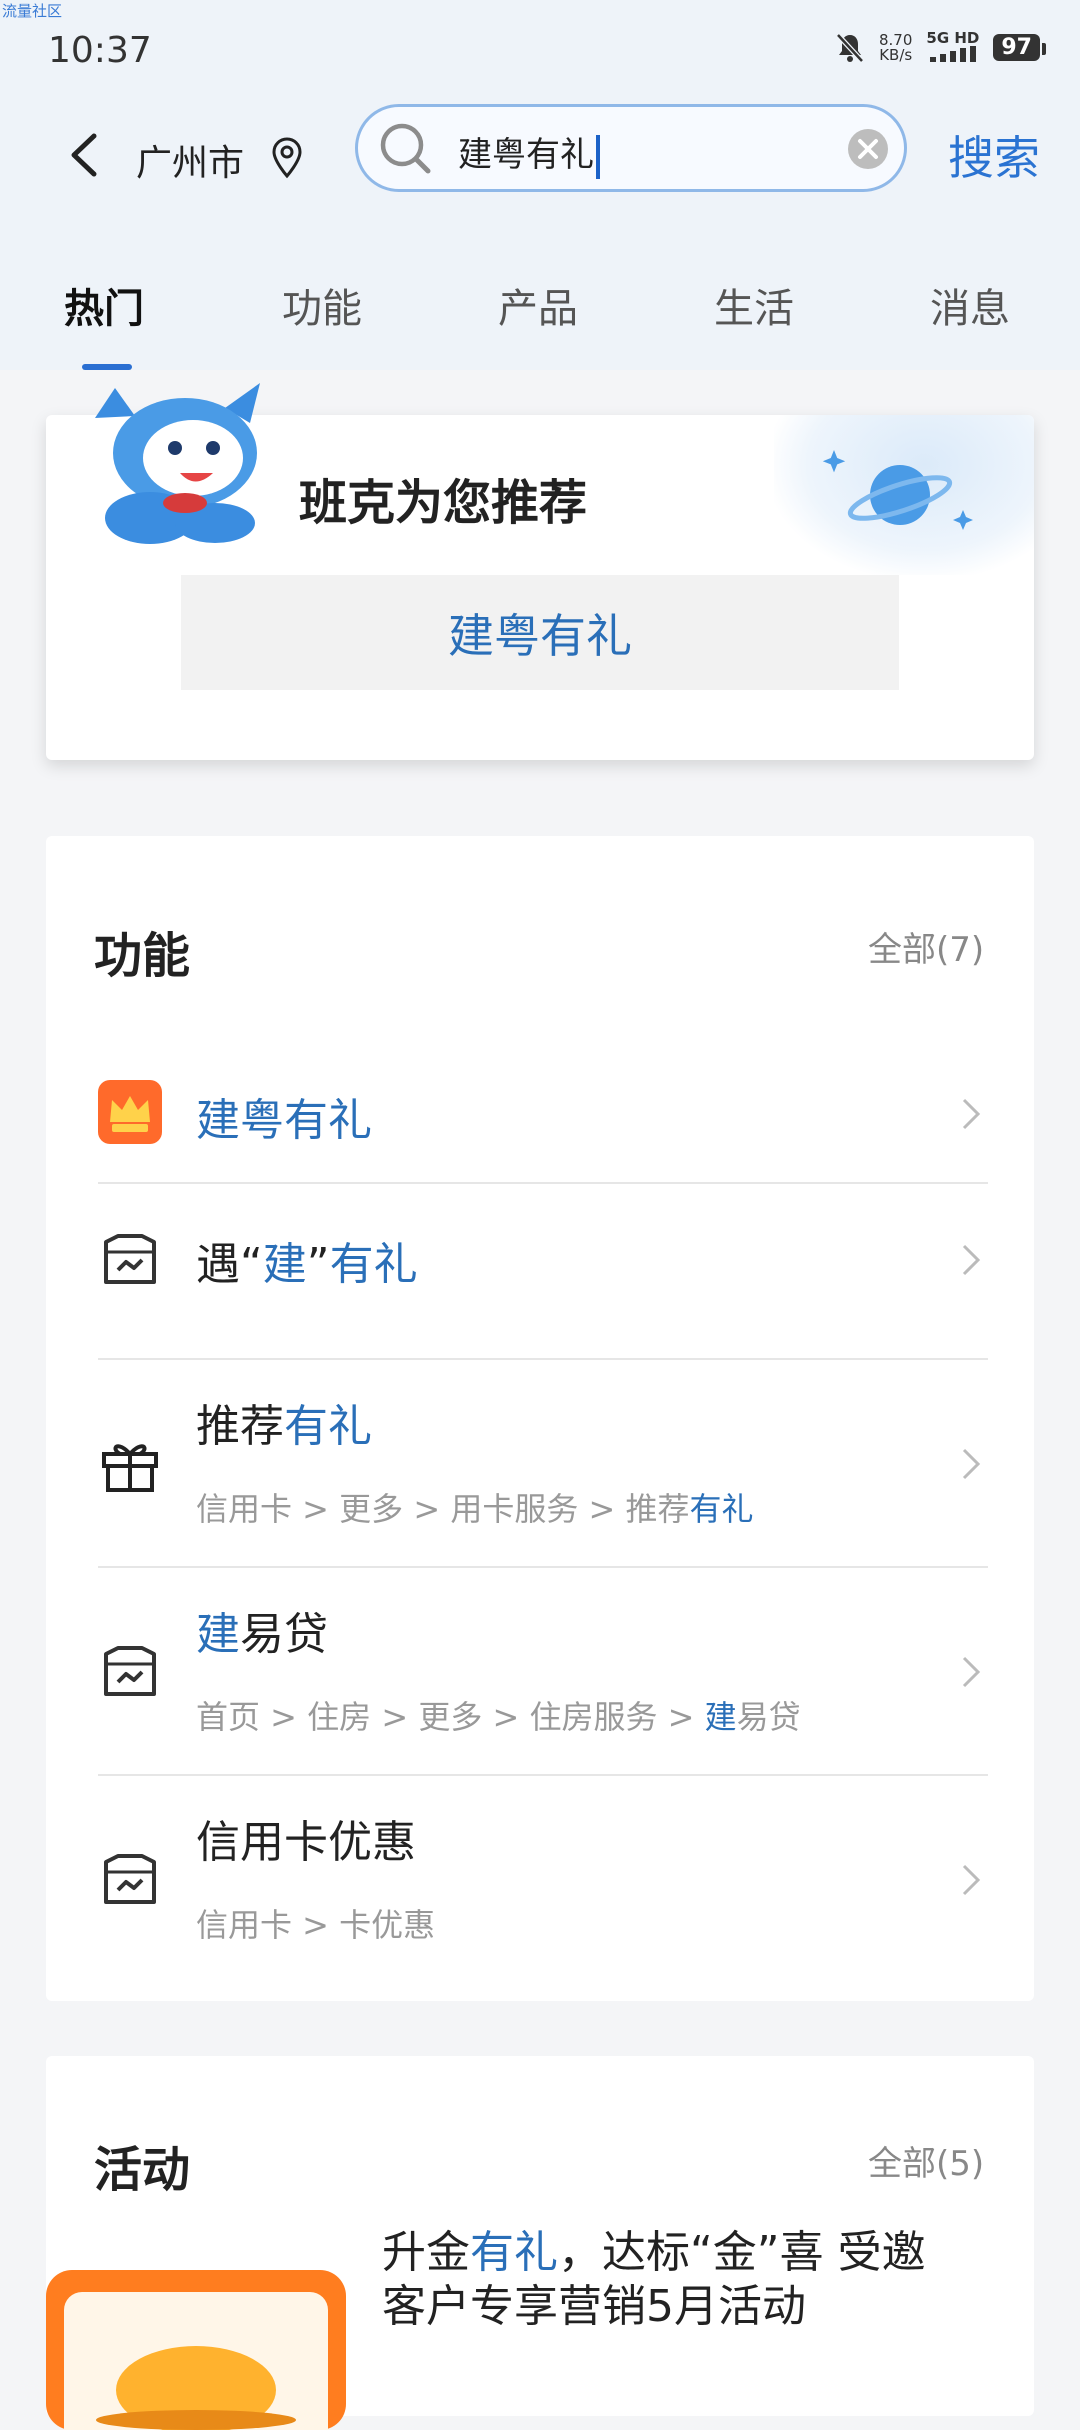 The width and height of the screenshot is (1080, 2430). Describe the element at coordinates (742, 2252) in the screenshot. I see `activity-text: ，达标“金”喜 受邀` at that location.